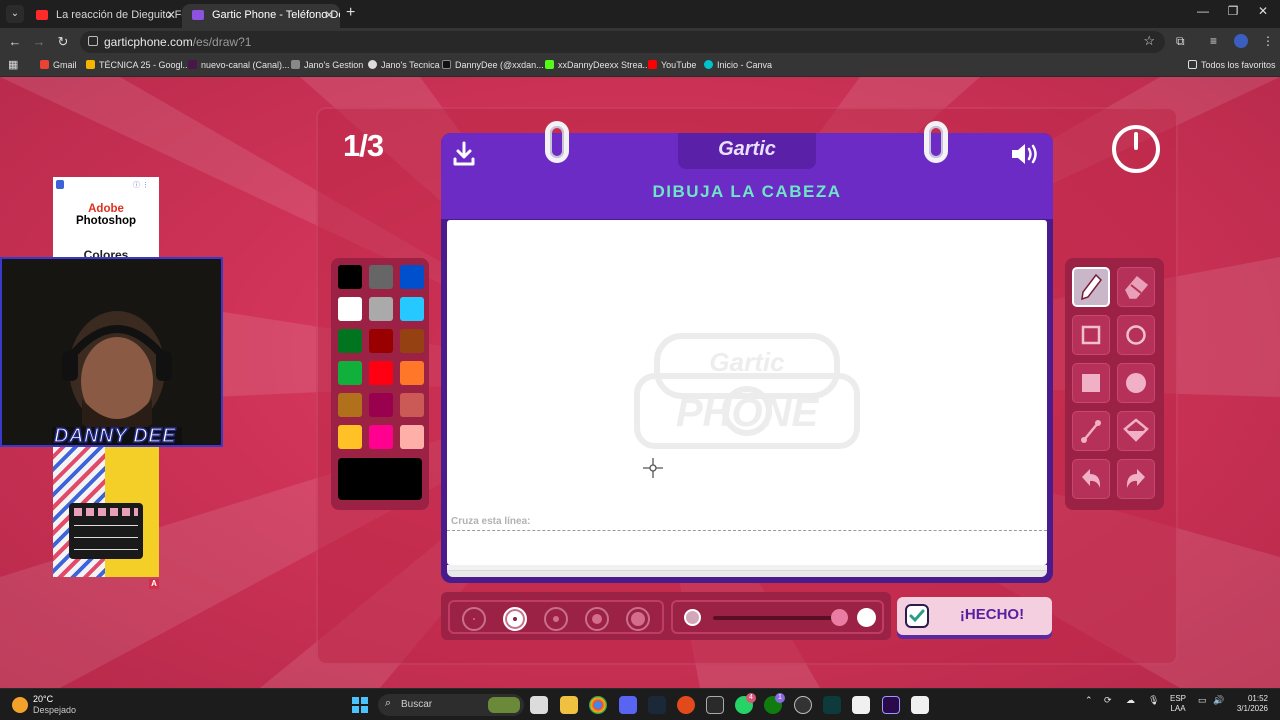  Describe the element at coordinates (1178, 704) in the screenshot. I see `language-indicator: ESP LAA` at that location.